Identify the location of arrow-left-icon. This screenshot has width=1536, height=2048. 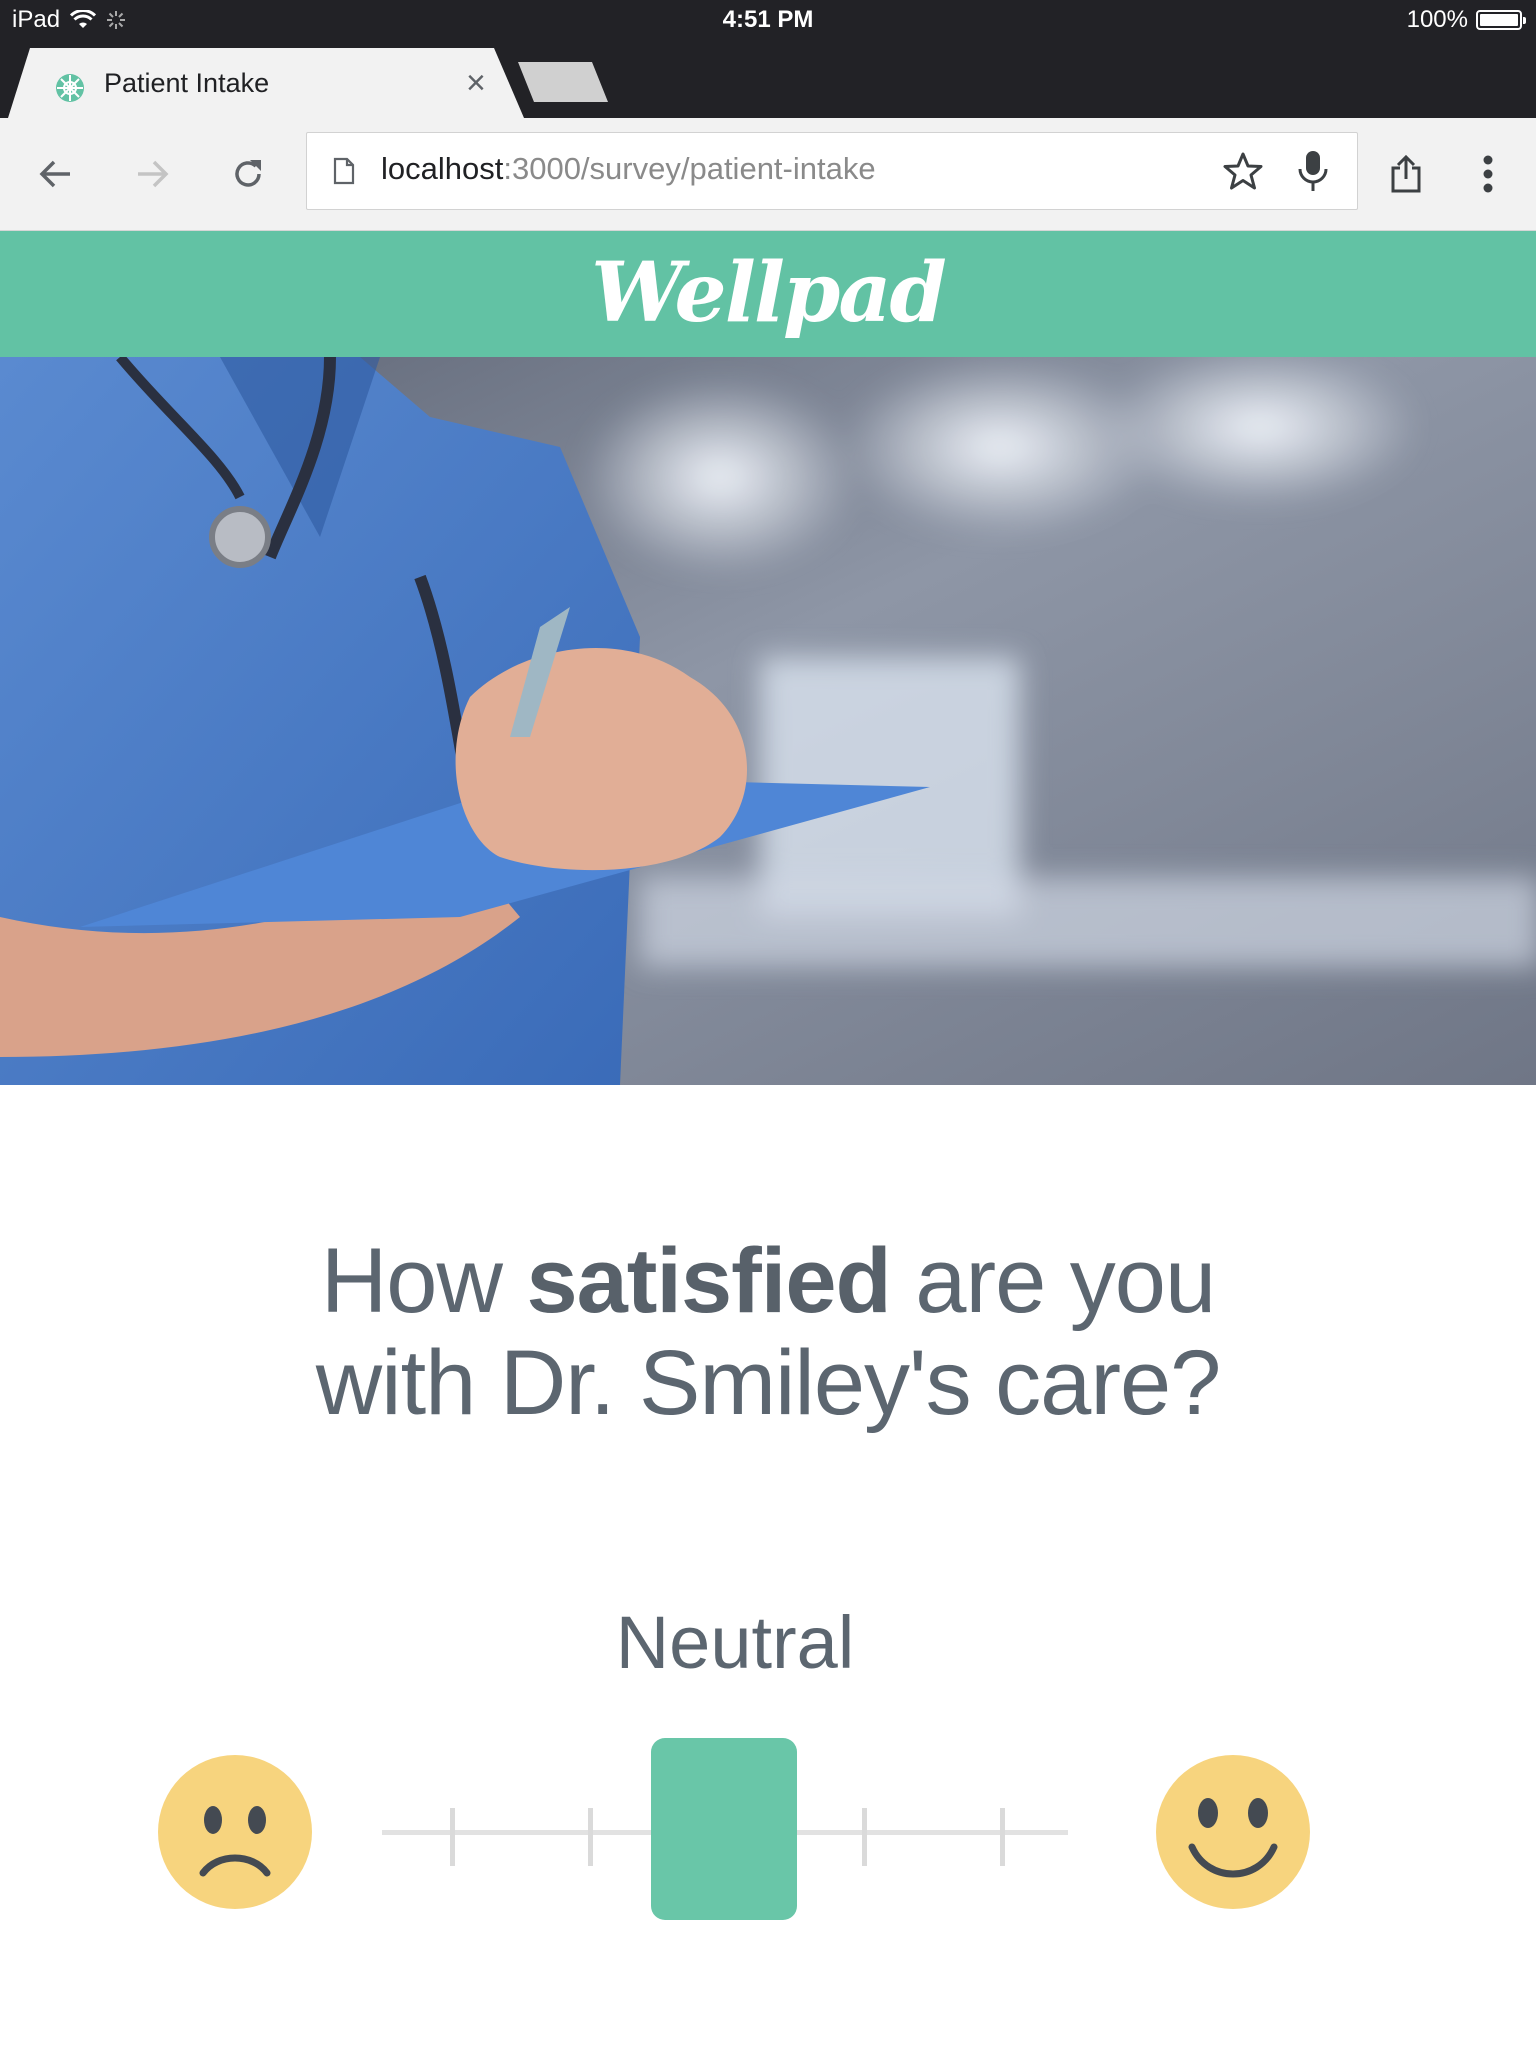
(54, 174).